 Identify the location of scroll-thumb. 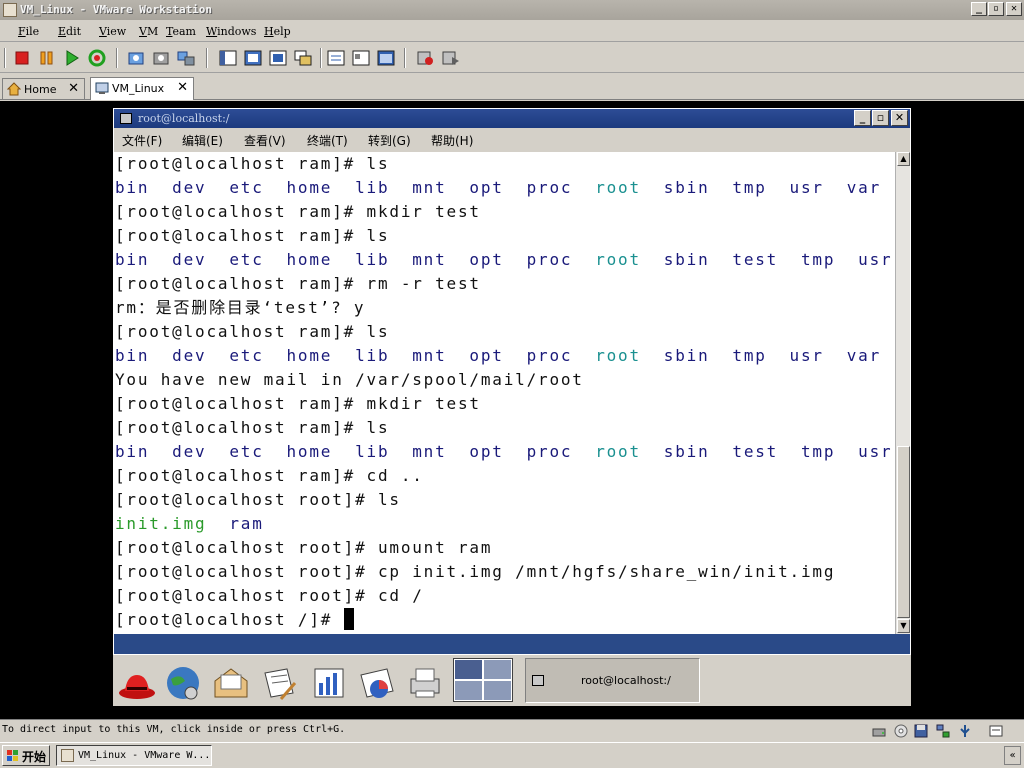
(903, 532).